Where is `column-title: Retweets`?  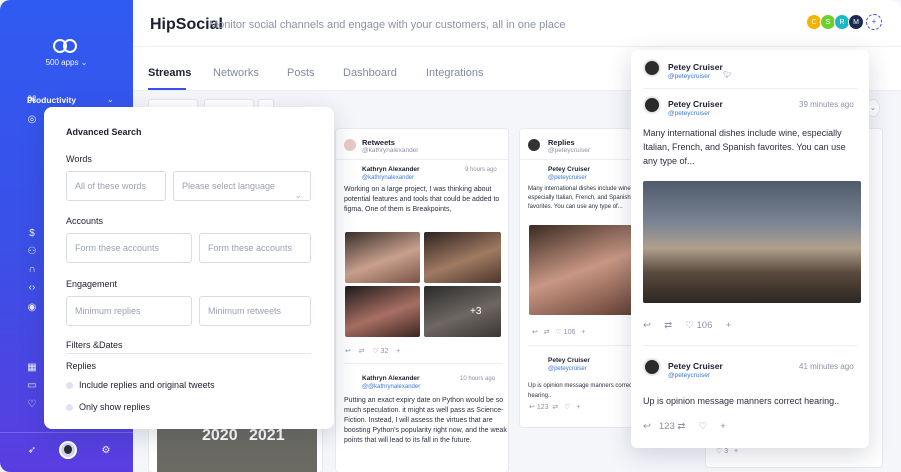
column-title: Retweets is located at coordinates (378, 142).